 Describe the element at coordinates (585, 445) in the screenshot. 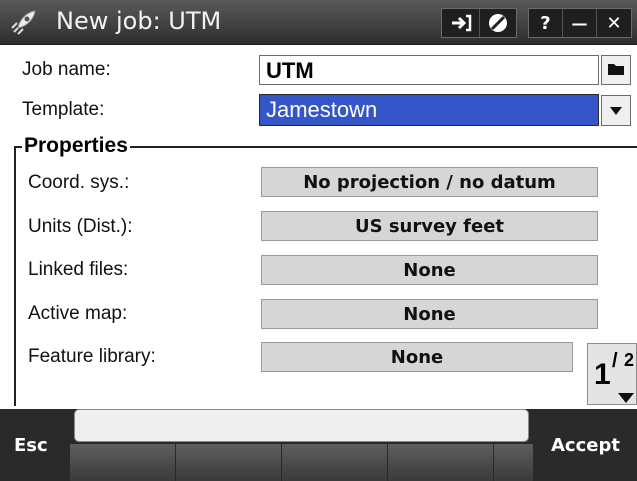

I see `accept-button: Accept` at that location.